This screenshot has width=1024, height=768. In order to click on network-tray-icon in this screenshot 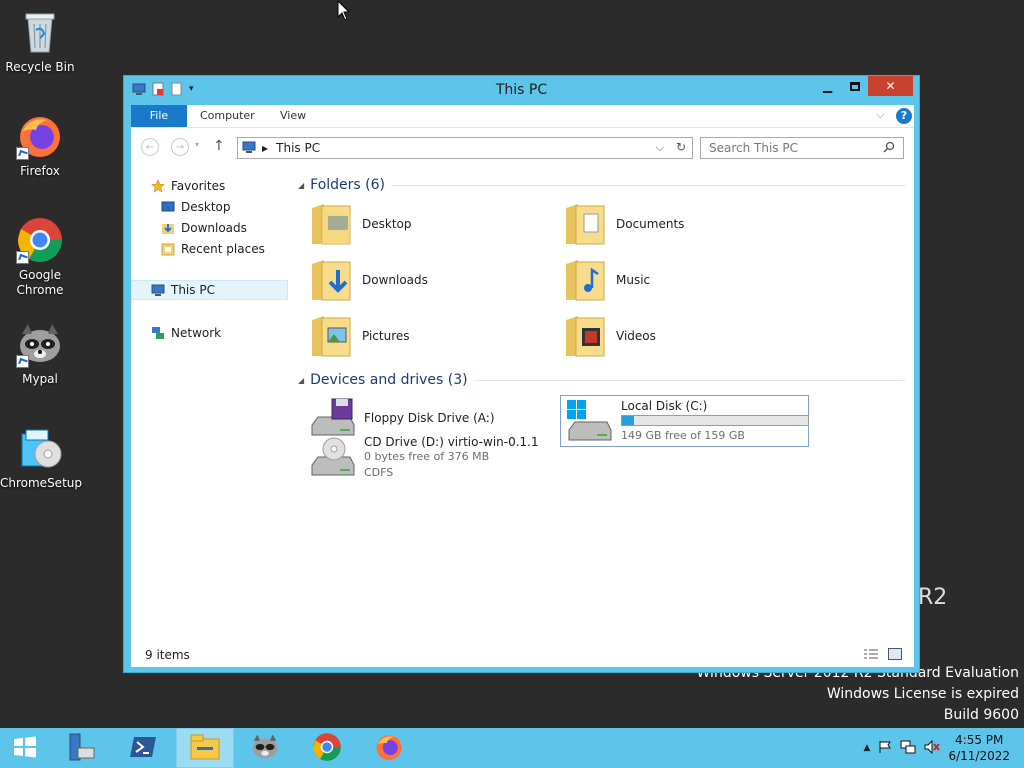, I will do `click(908, 748)`.